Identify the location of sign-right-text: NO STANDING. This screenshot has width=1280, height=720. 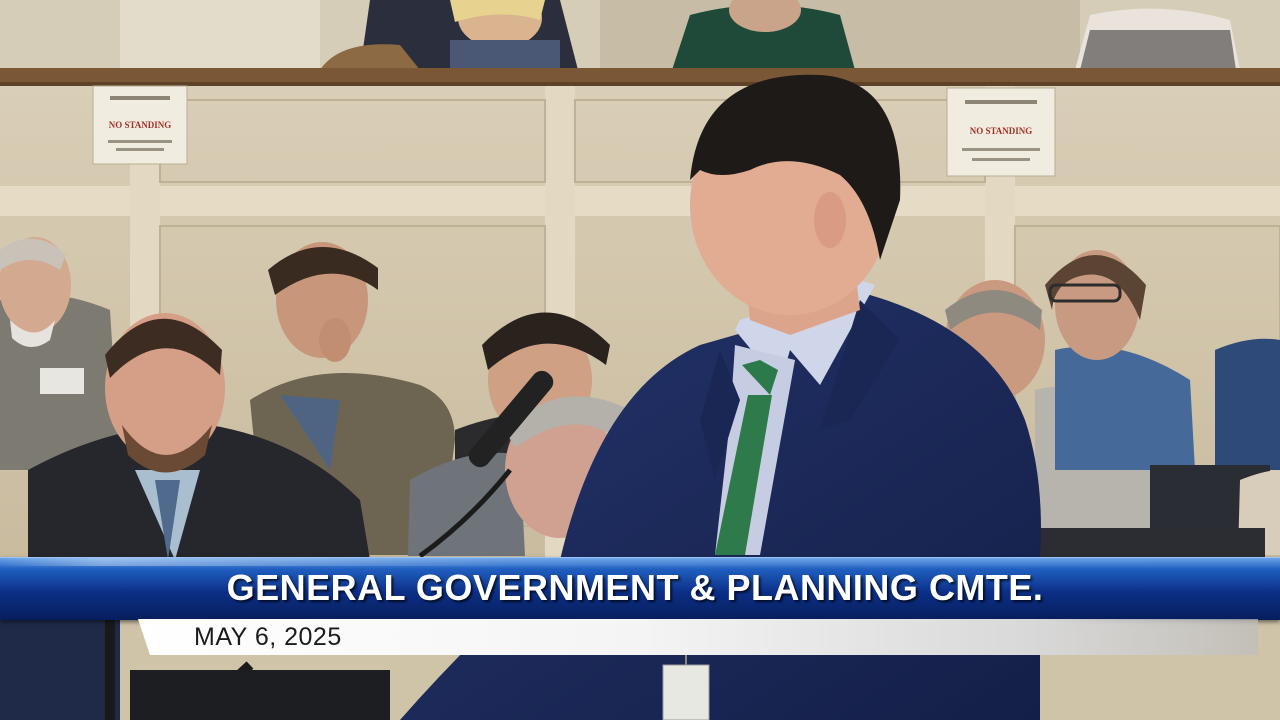
(1001, 131).